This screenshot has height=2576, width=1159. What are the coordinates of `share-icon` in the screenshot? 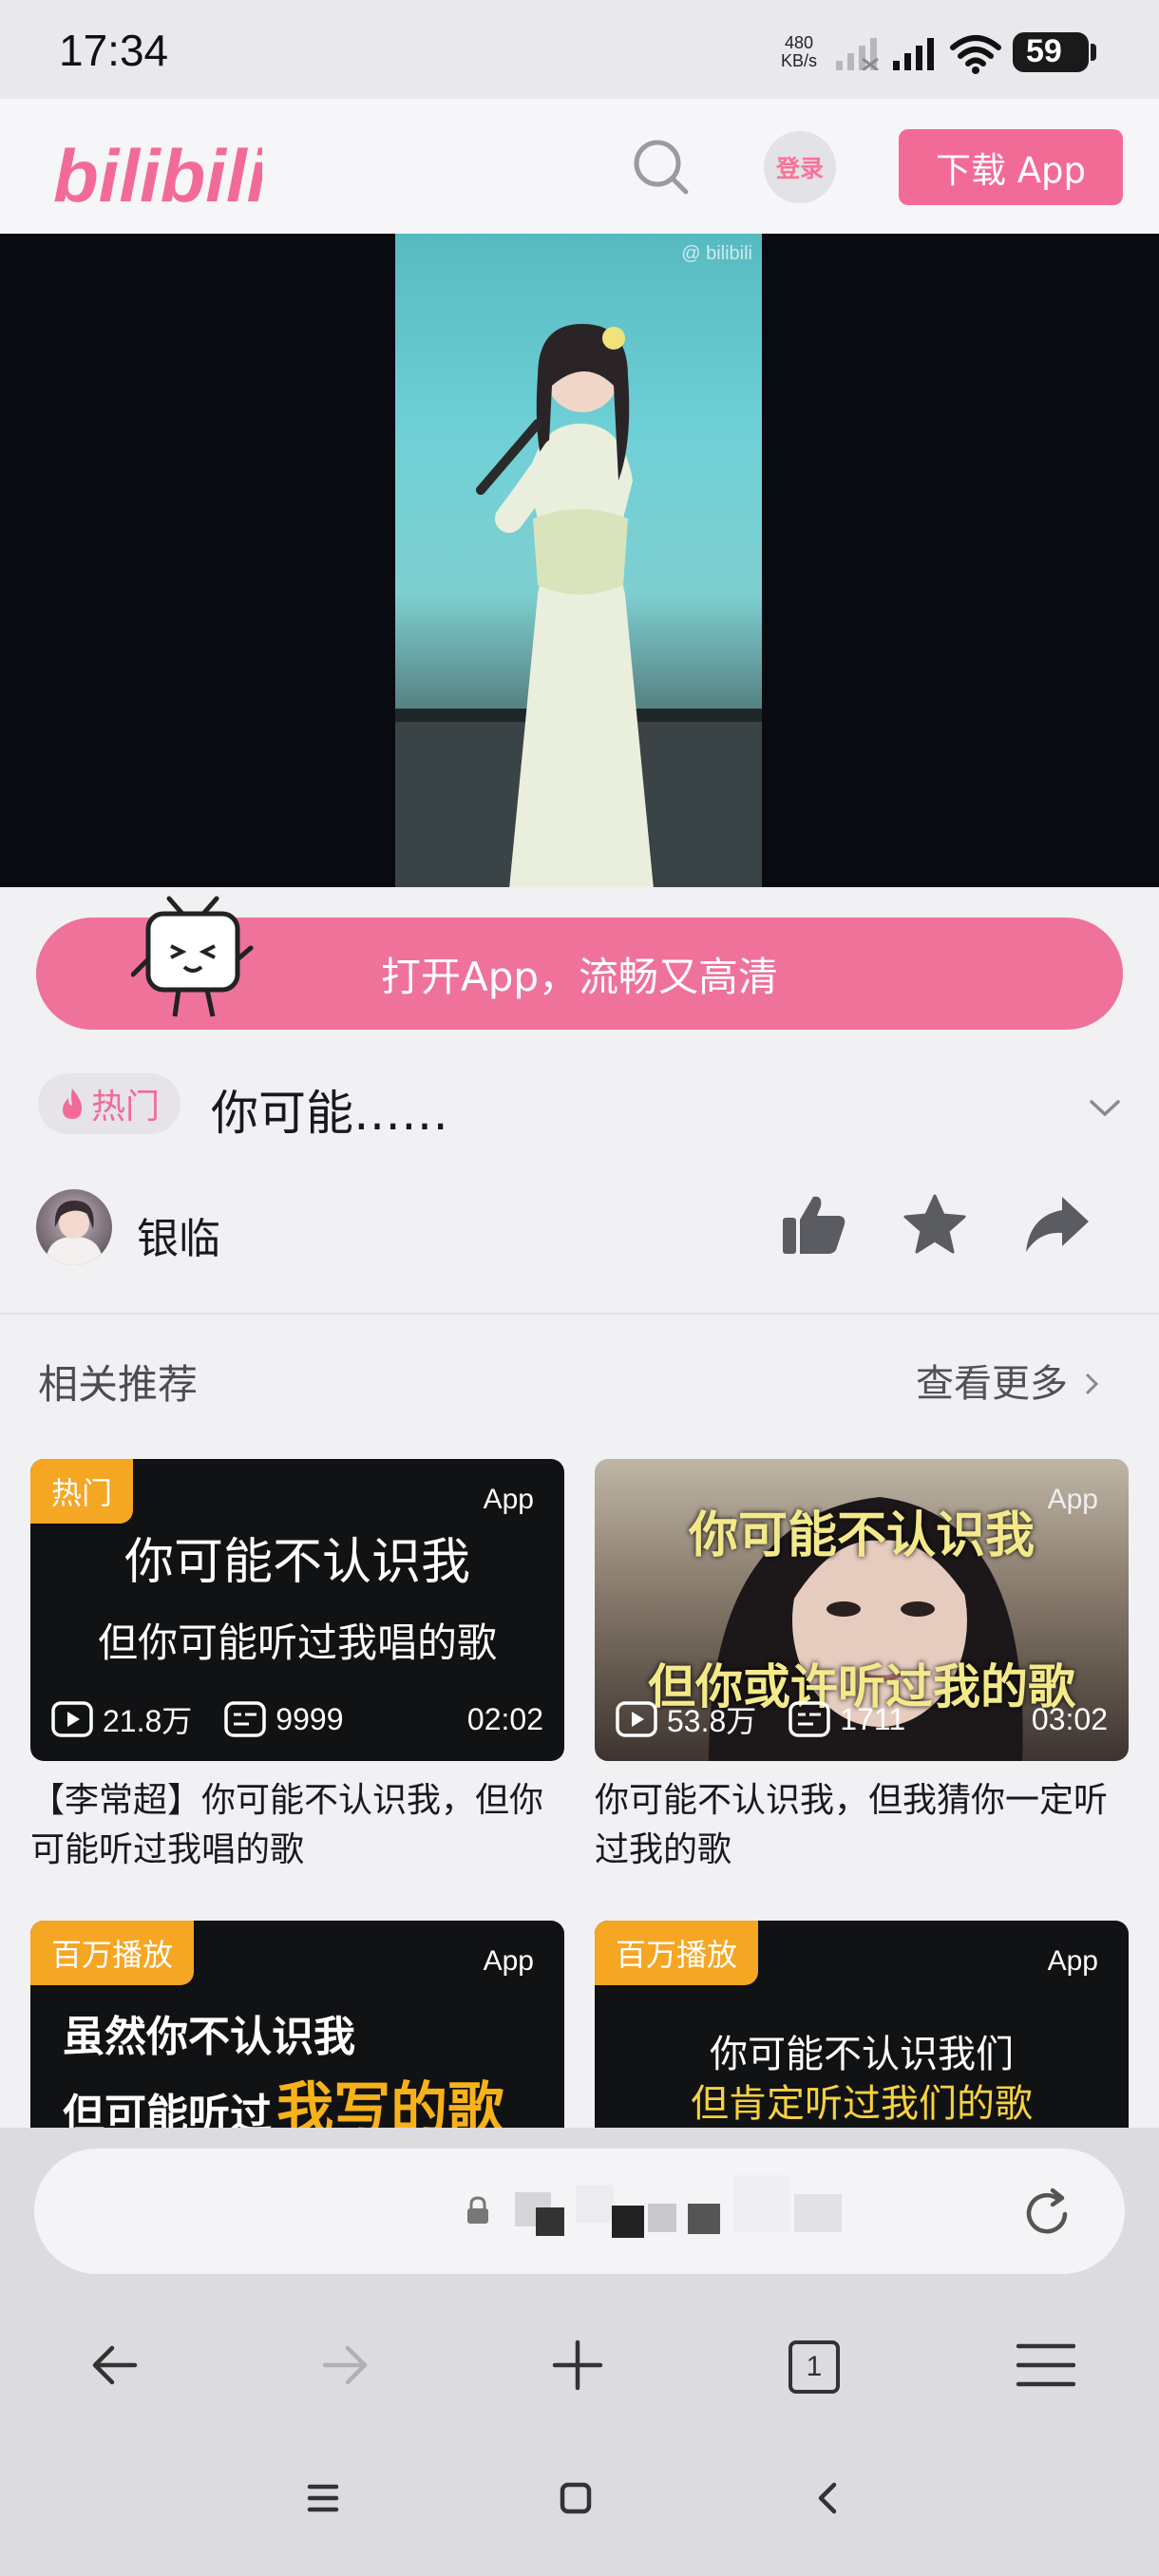 It's located at (1057, 1224).